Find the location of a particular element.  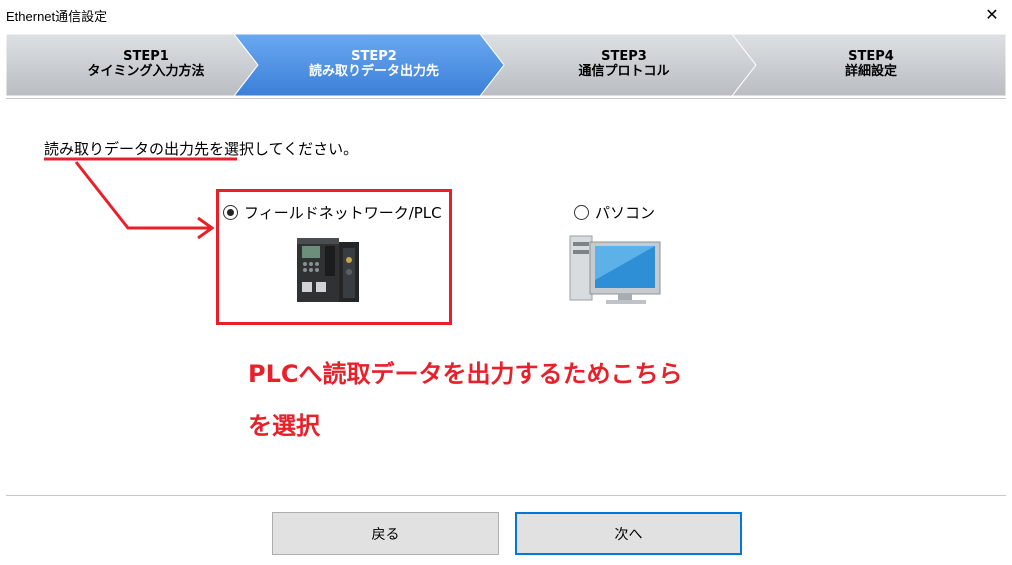

annotation-line-1: PLCへ読取データを出力するためこちら is located at coordinates (465, 374).